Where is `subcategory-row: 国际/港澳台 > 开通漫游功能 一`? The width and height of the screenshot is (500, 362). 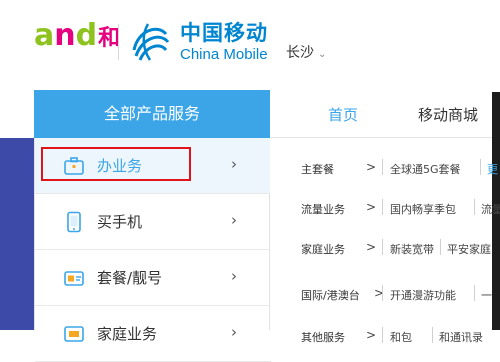 subcategory-row: 国际/港澳台 > 开通漫游功能 一 is located at coordinates (381, 296).